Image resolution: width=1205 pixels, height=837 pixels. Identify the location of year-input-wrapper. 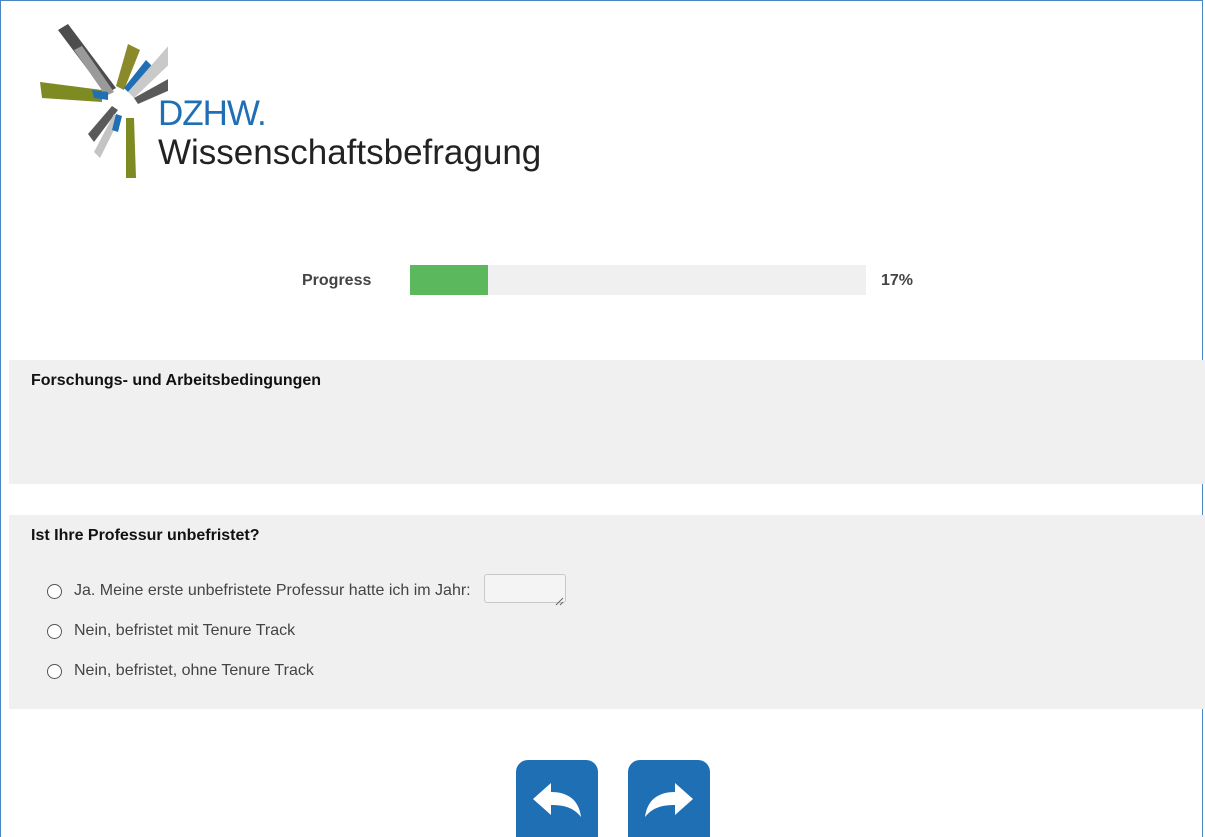
(518, 591).